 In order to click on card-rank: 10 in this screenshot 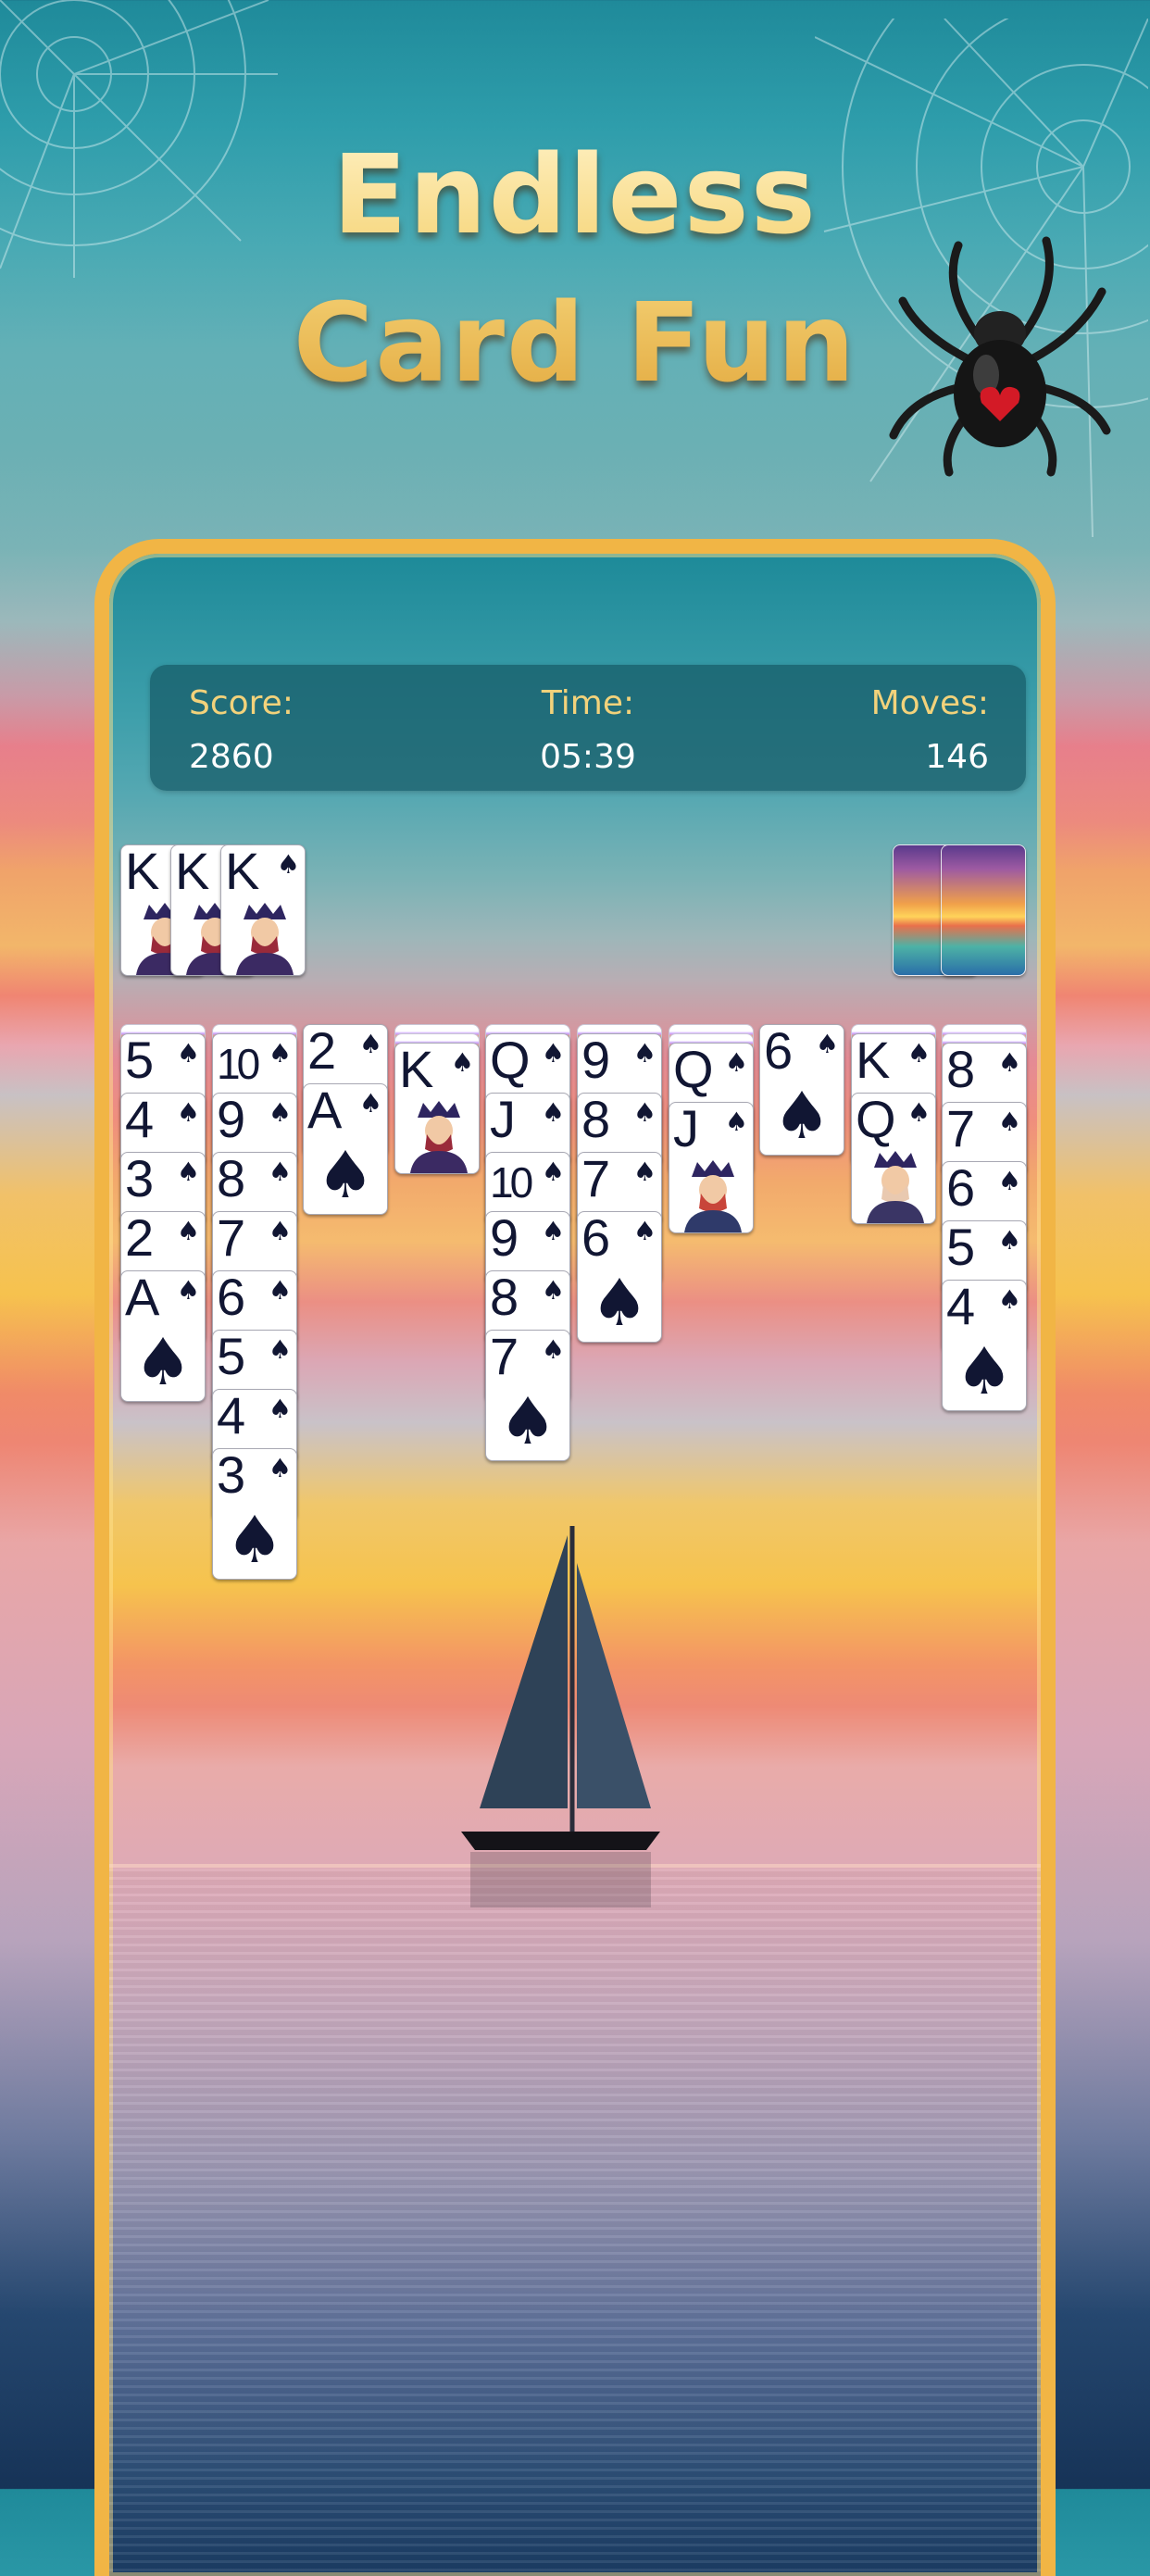, I will do `click(512, 1183)`.